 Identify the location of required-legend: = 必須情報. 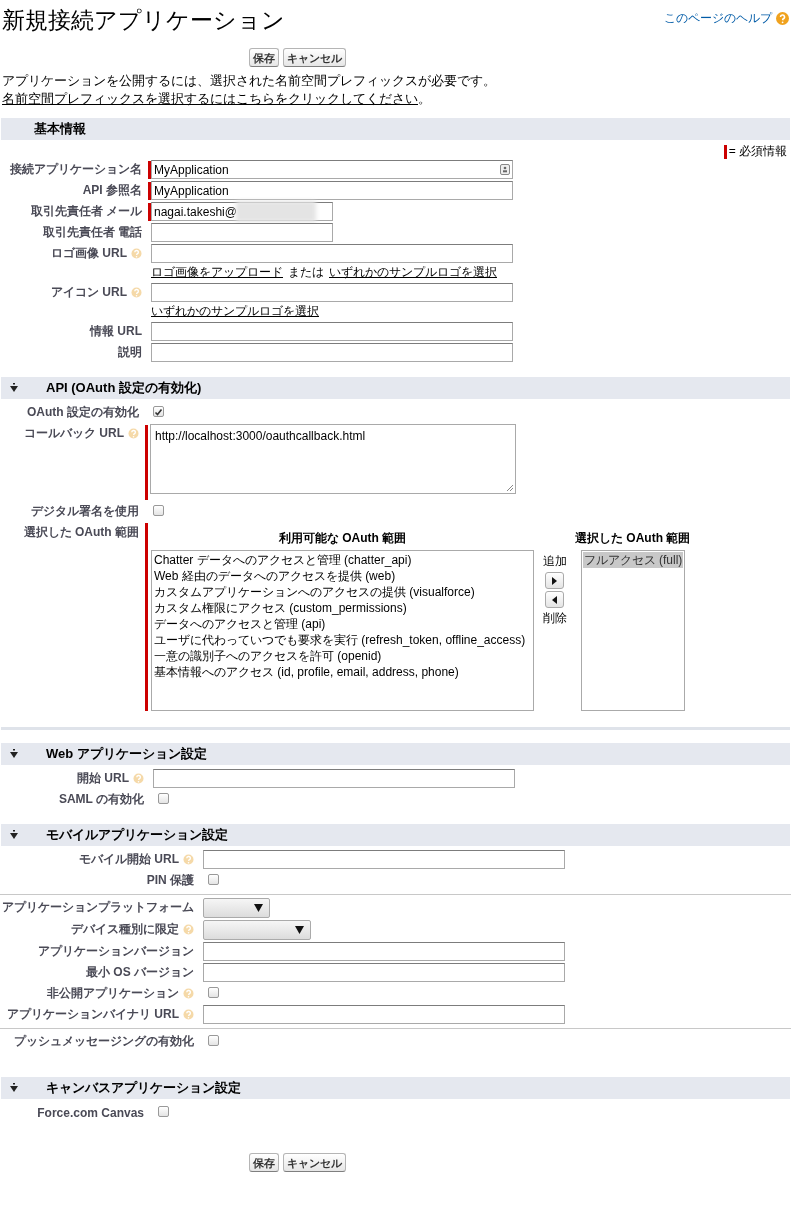
(395, 150).